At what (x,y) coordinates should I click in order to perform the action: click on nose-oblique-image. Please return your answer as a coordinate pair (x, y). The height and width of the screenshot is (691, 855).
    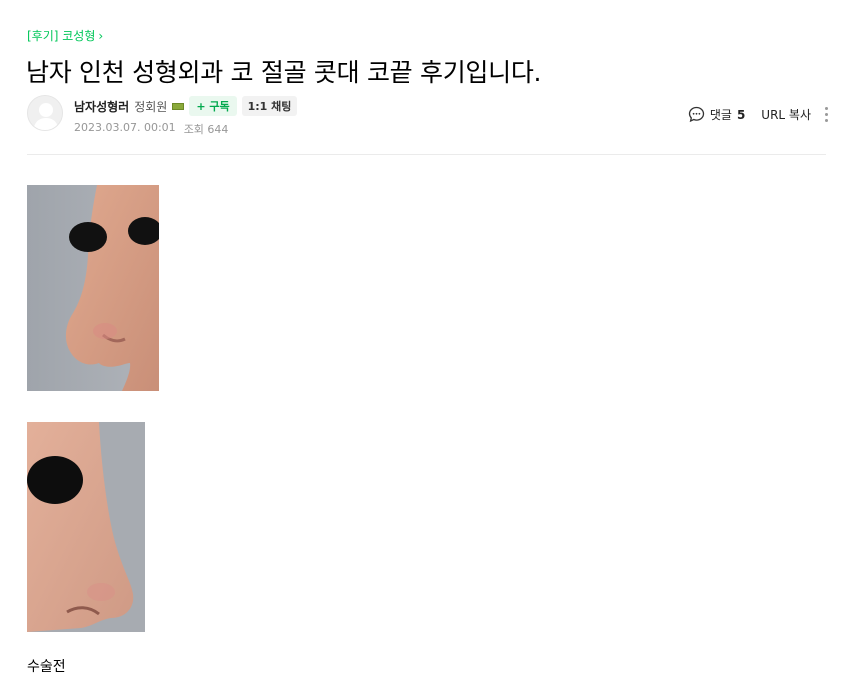
    Looking at the image, I should click on (86, 527).